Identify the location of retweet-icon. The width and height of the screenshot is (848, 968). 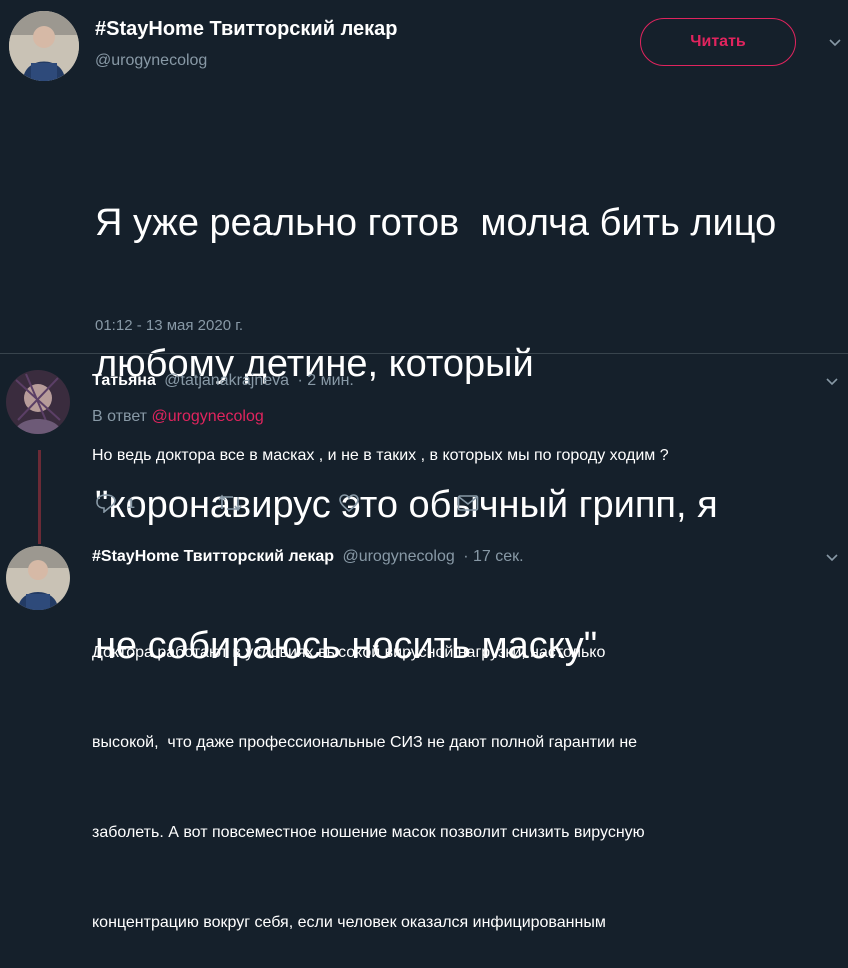
(230, 503).